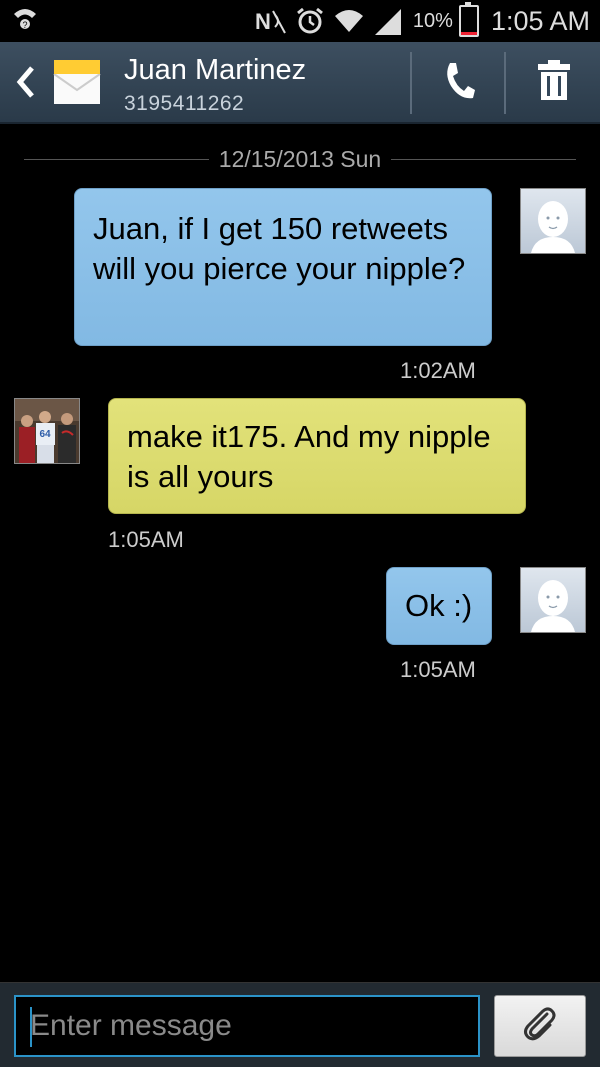 This screenshot has width=600, height=1067. I want to click on usb-debug-icon: ?, so click(25, 21).